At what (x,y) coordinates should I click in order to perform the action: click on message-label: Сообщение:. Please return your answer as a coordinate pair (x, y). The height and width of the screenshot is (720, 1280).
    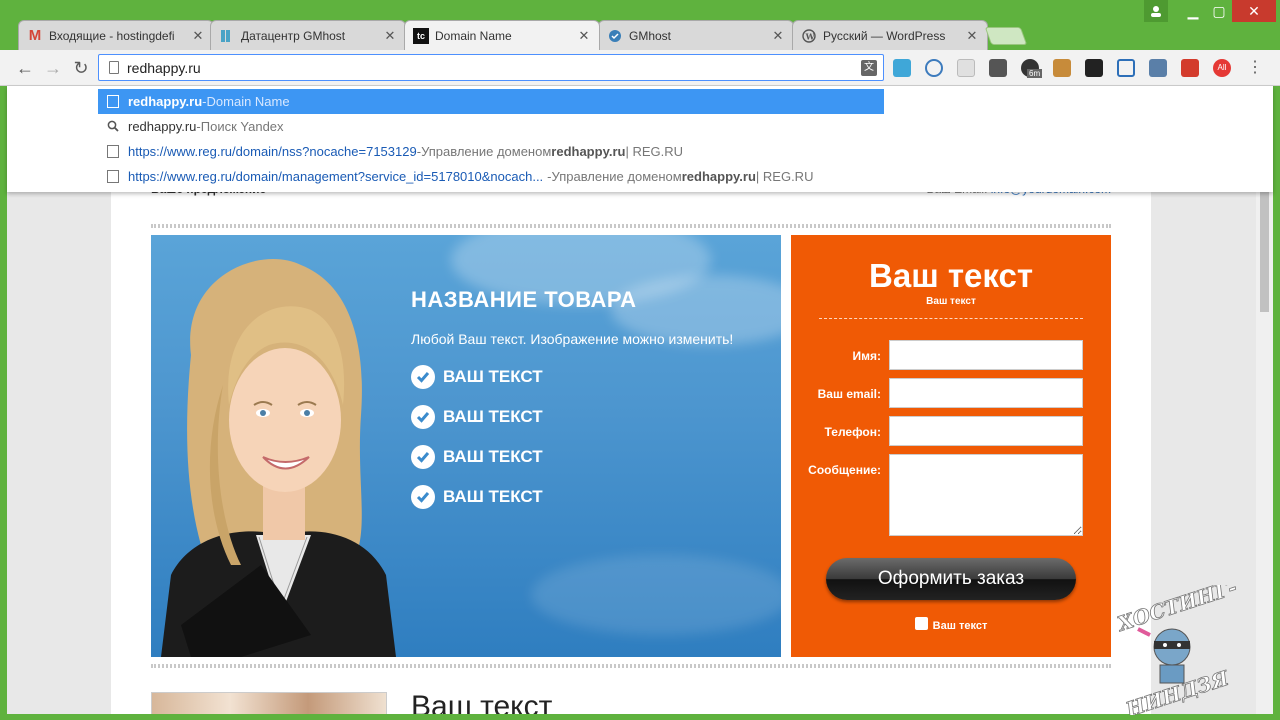
    Looking at the image, I should click on (844, 470).